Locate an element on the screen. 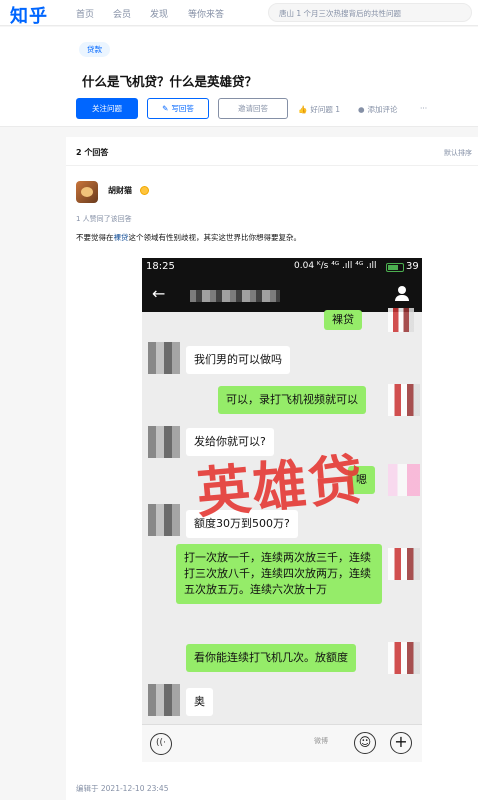 The width and height of the screenshot is (478, 800). author-name: 胡财猫 is located at coordinates (120, 190).